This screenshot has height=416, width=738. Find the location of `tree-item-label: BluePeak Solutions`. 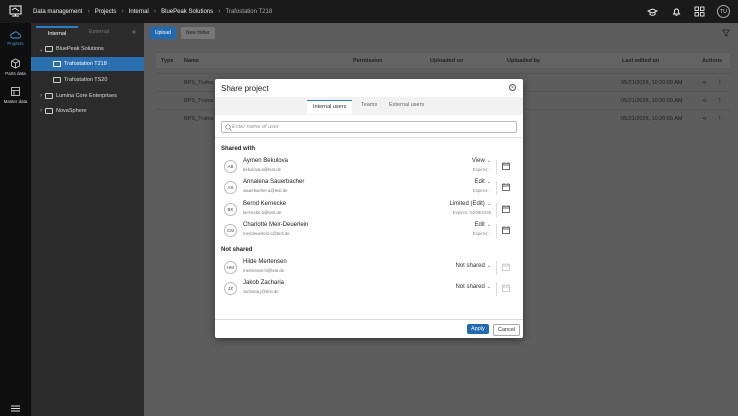

tree-item-label: BluePeak Solutions is located at coordinates (80, 49).